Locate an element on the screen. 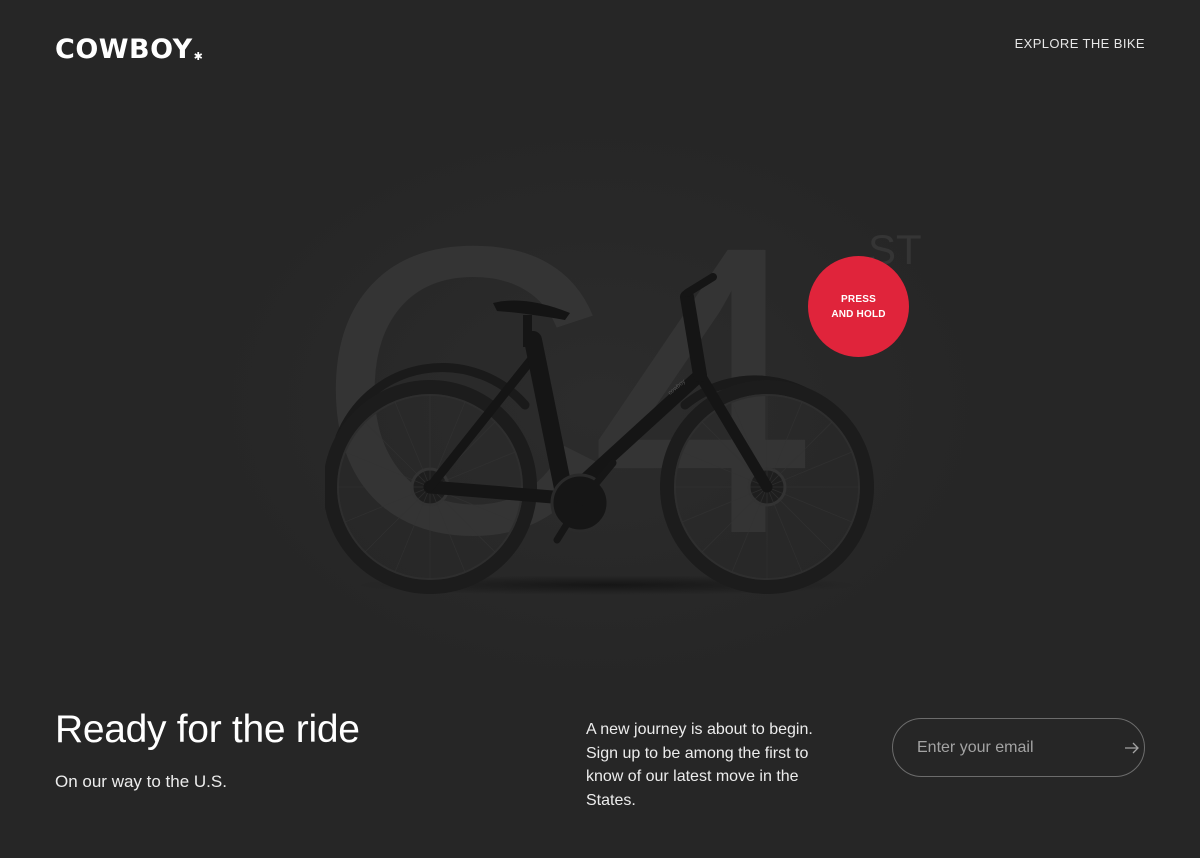 Image resolution: width=1200 pixels, height=858 pixels. press-hold-line2: AND HOLD is located at coordinates (858, 314).